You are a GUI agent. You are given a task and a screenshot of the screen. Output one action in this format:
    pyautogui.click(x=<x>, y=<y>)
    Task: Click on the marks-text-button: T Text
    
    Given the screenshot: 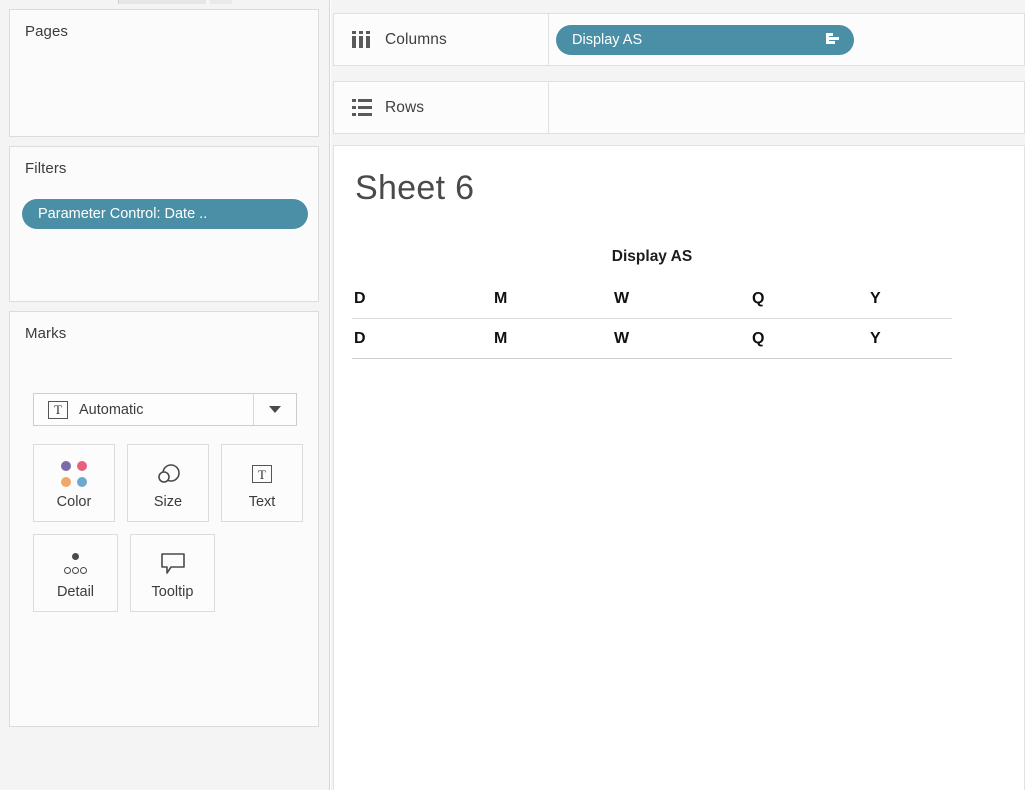 What is the action you would take?
    pyautogui.click(x=262, y=483)
    